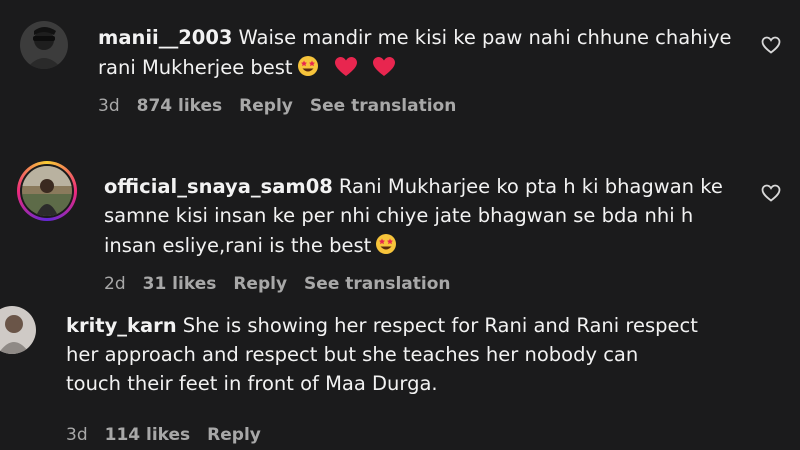 The height and width of the screenshot is (450, 800). I want to click on likes-count: 114 likes, so click(148, 435).